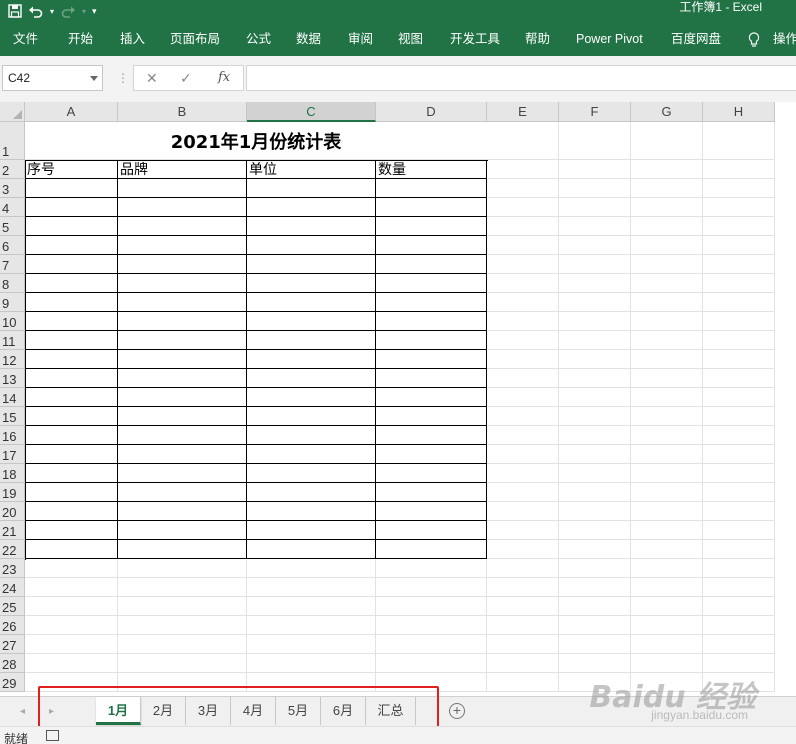 The height and width of the screenshot is (744, 796). What do you see at coordinates (667, 473) in the screenshot?
I see `cell-g18` at bounding box center [667, 473].